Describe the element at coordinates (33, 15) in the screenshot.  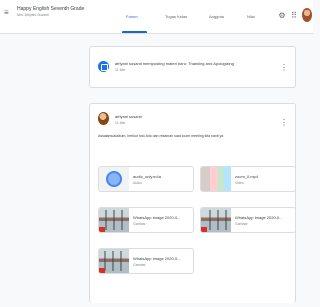
I see `class-subtitle: Mrs. Afriyani Susanti` at that location.